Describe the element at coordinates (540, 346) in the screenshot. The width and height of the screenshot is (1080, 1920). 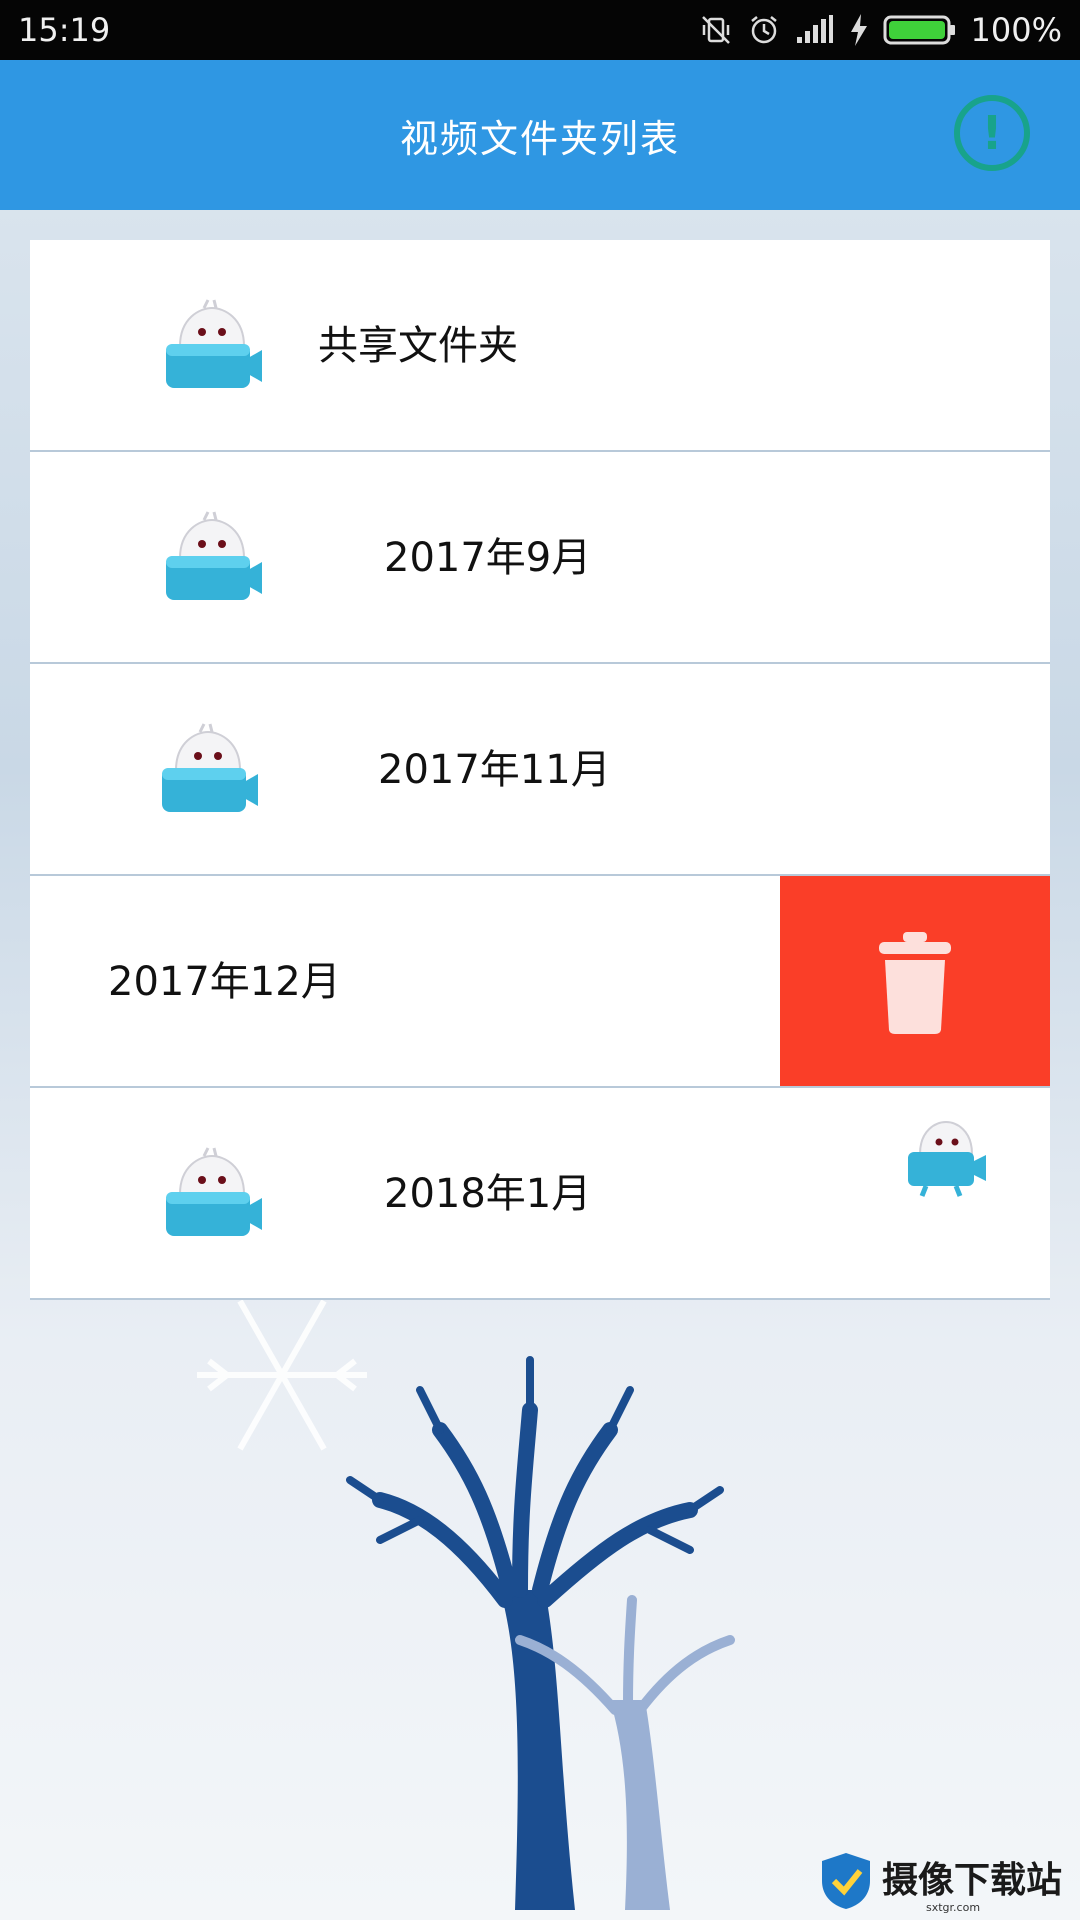
I see `folder-row: 共享文件夹` at that location.